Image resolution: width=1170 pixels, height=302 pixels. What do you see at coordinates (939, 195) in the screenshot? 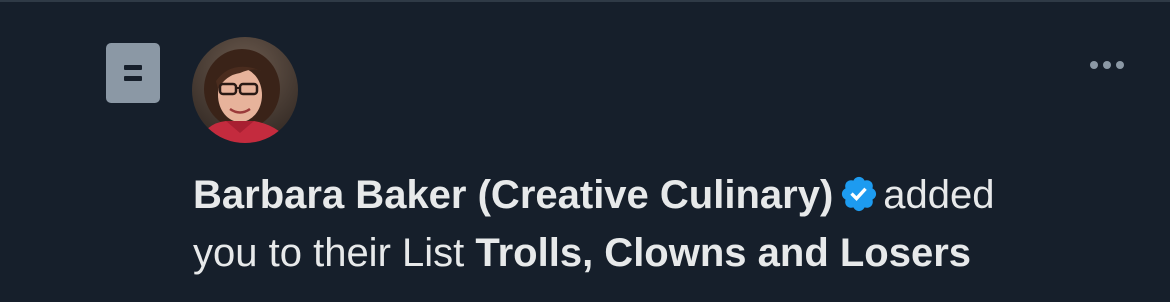
I see `verb-text: added` at bounding box center [939, 195].